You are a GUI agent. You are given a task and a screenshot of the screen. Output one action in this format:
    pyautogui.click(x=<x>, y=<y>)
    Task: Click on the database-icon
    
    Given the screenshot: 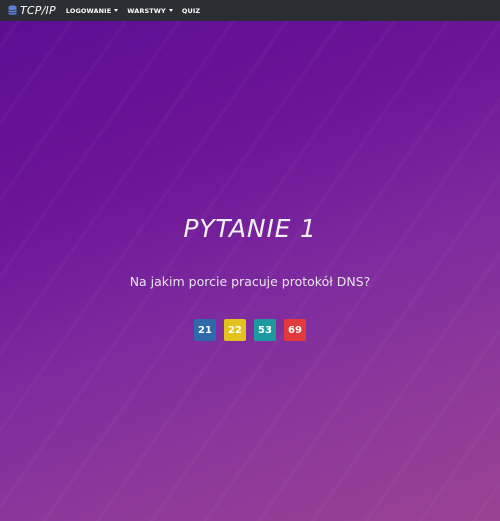 What is the action you would take?
    pyautogui.click(x=12, y=10)
    